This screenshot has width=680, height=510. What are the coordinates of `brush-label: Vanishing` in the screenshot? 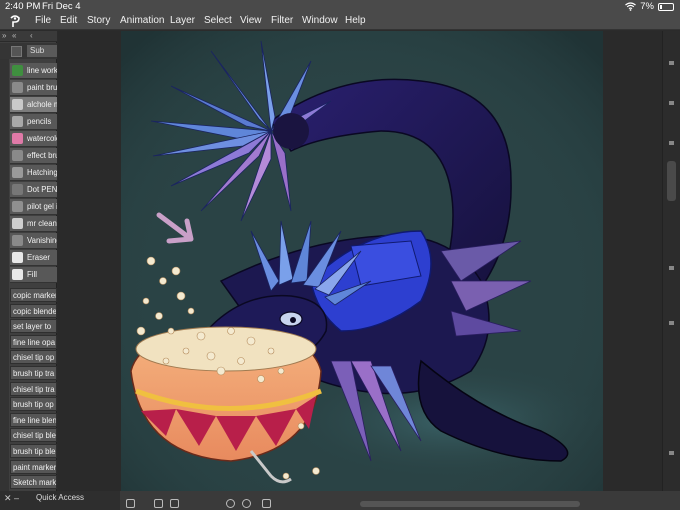 It's located at (42, 240).